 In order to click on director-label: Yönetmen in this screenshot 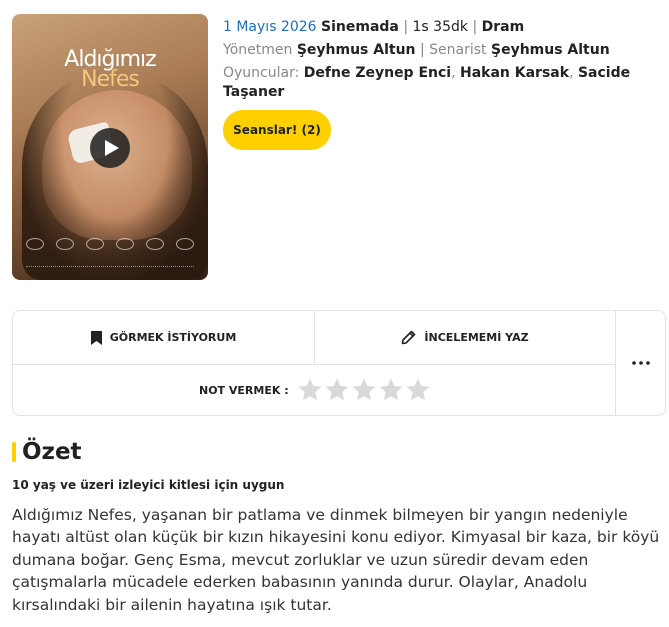, I will do `click(258, 50)`.